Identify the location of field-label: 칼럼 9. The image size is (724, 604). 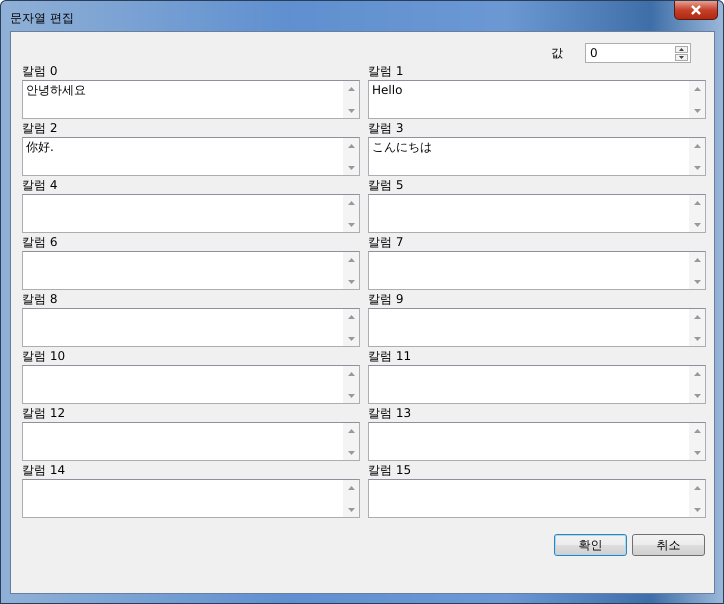
(386, 299).